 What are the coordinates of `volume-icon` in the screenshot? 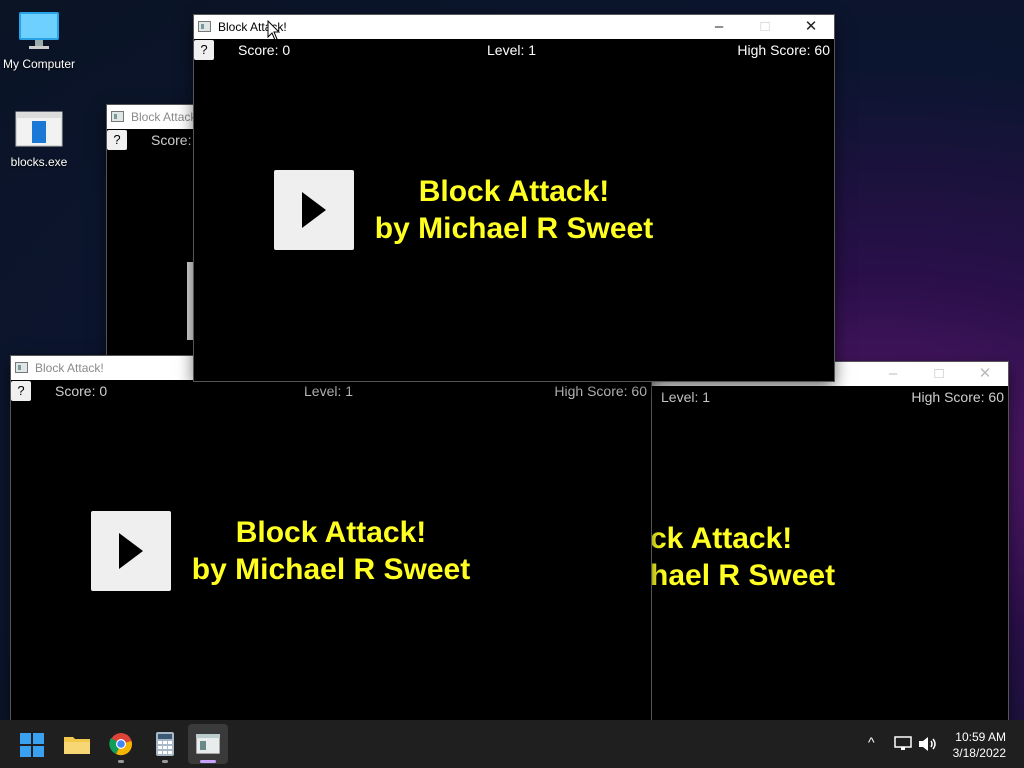 It's located at (928, 744).